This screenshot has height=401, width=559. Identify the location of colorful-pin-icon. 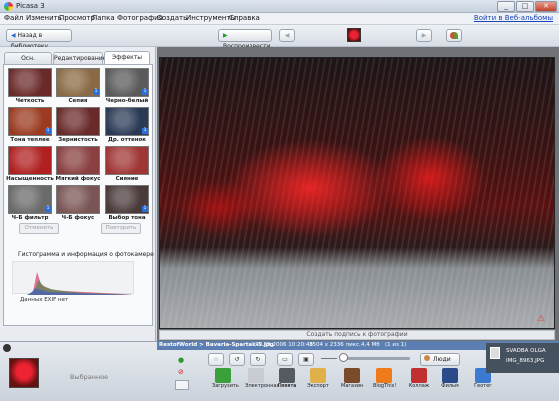
(454, 35).